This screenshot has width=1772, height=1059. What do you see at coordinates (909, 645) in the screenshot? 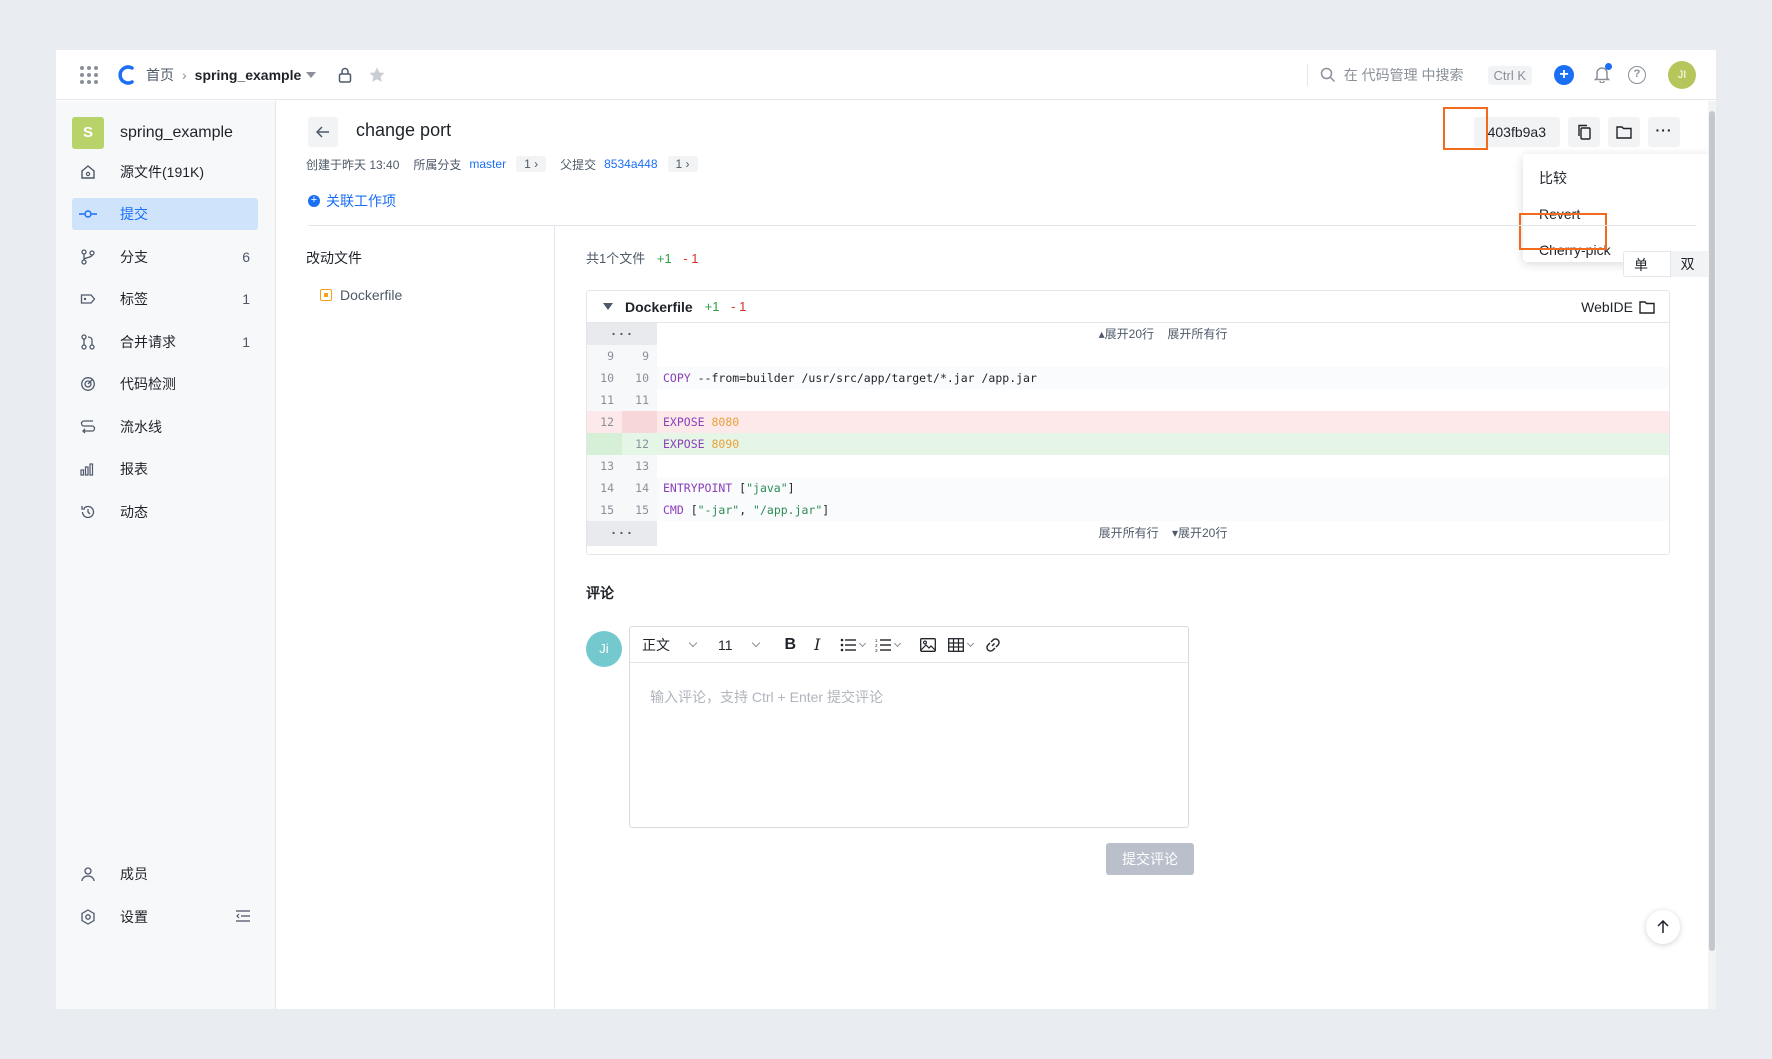
I see `editor-toolbar: 正文 11 B I 123` at bounding box center [909, 645].